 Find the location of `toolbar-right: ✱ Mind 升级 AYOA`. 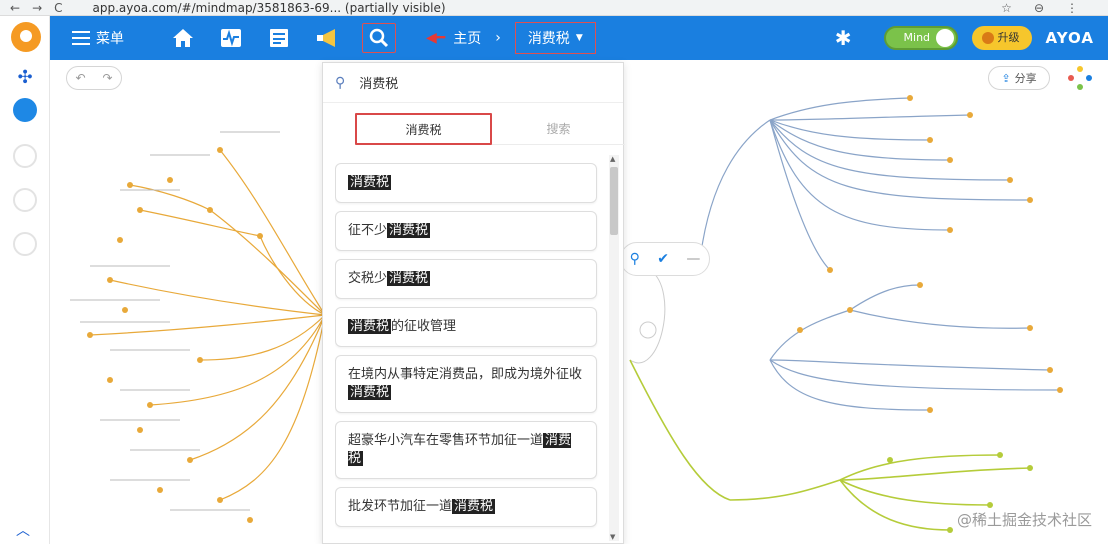

toolbar-right: ✱ Mind 升级 AYOA is located at coordinates (971, 38).